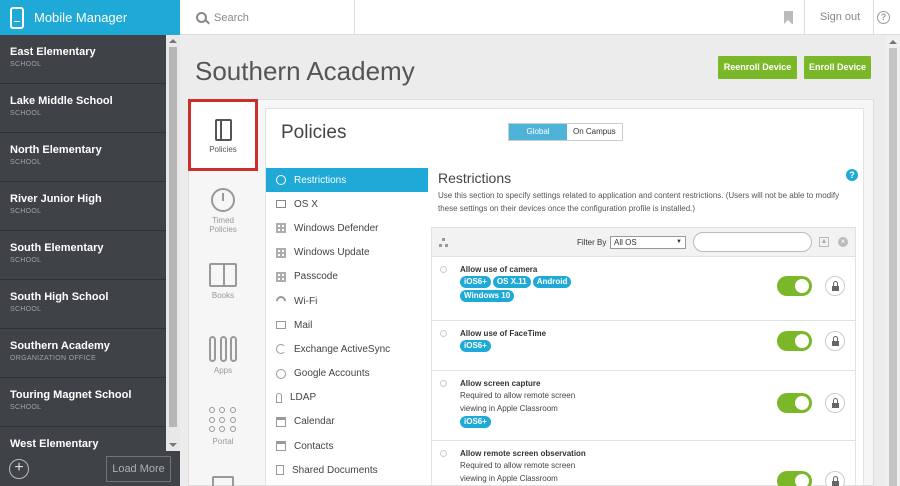  I want to click on category-restrictions: Restrictions, so click(347, 180).